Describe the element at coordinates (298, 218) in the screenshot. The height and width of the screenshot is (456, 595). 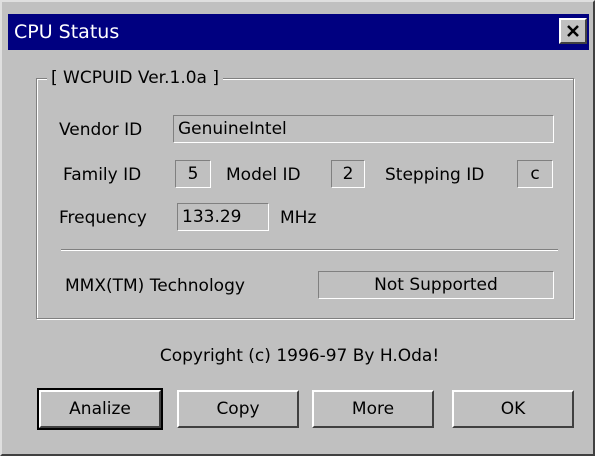
I see `frequency-unit: MHz` at that location.